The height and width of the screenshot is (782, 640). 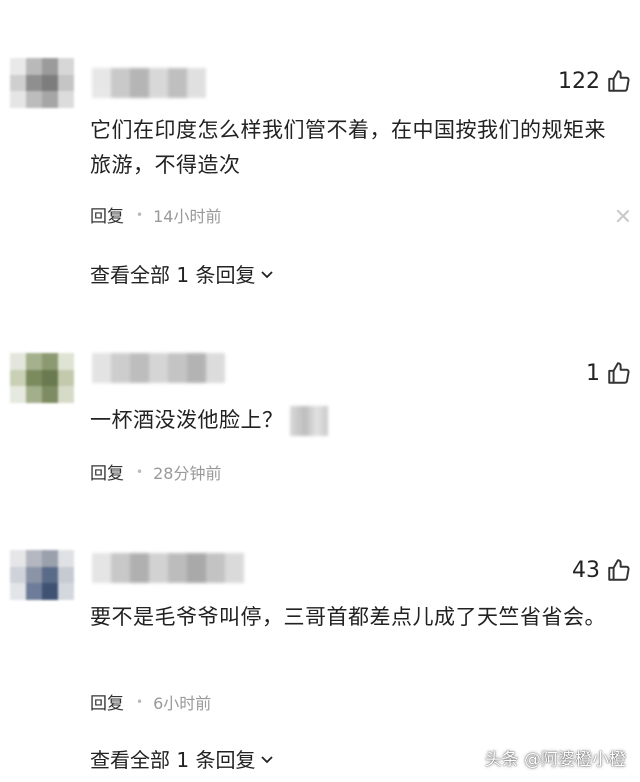 What do you see at coordinates (555, 760) in the screenshot?
I see `watermark: 头条 @阿婆橙小橙` at bounding box center [555, 760].